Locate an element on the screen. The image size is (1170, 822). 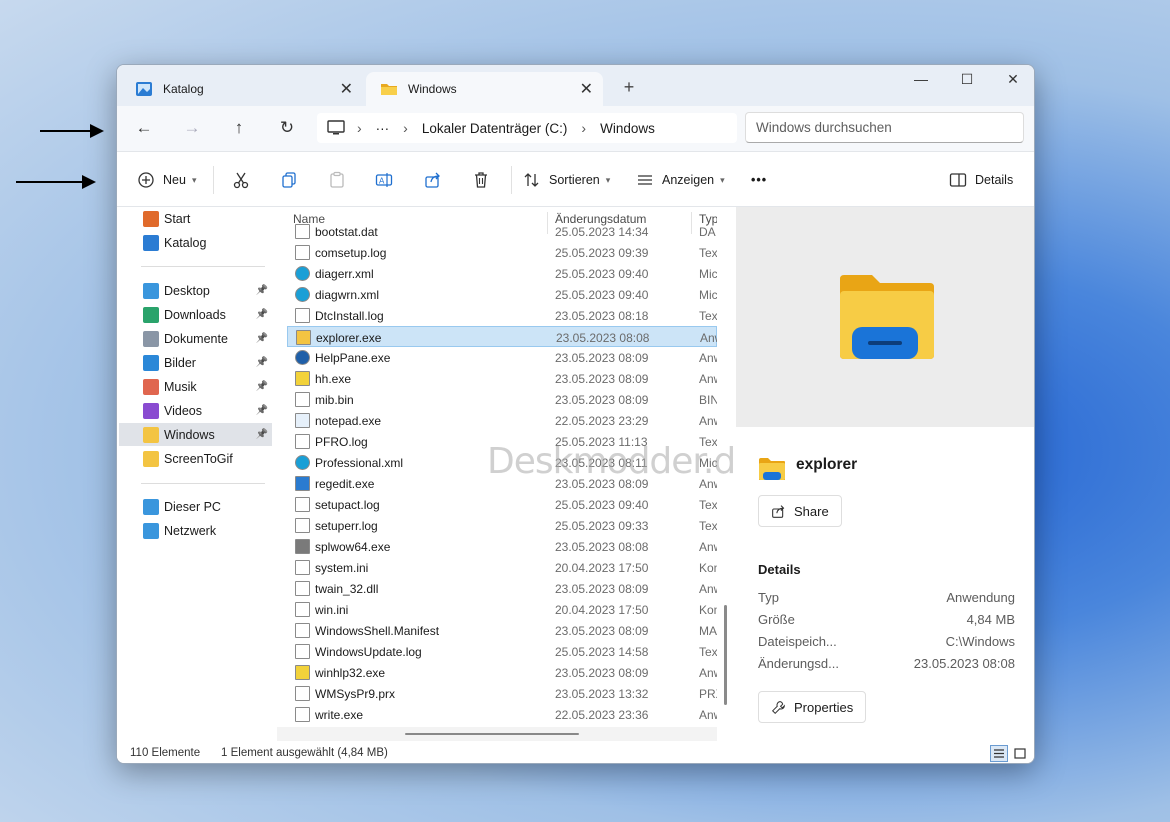
sidebar-item-katalog: Katalog is located at coordinates (195, 242).